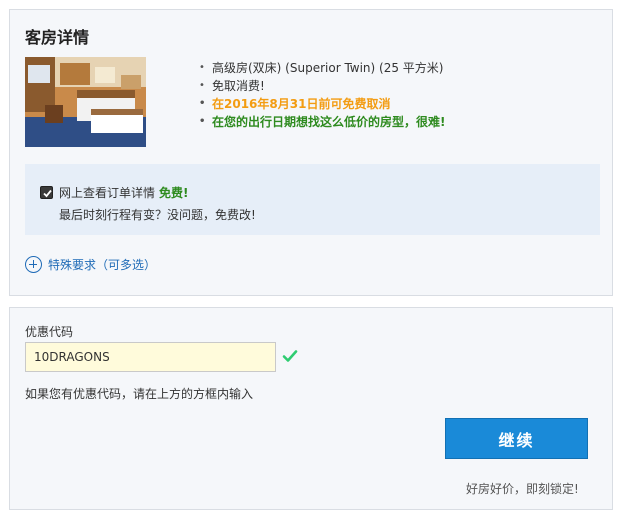 The width and height of the screenshot is (620, 518). I want to click on notice-line-1: 网上查看订单详情 免费!, so click(124, 192).